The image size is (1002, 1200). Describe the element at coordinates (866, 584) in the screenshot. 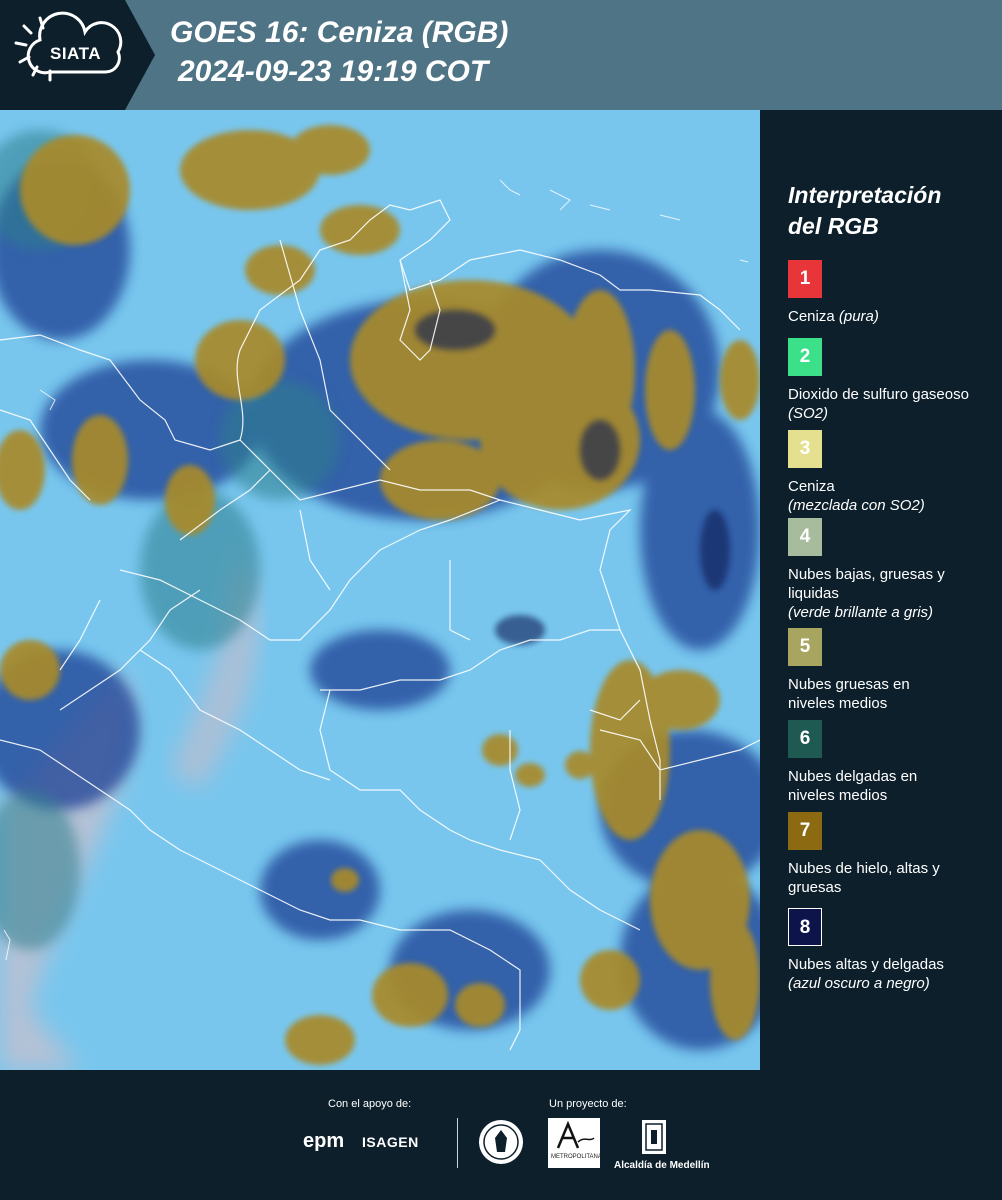

I see `legend-label-text: Nubes bajas, gruesas y liquidas` at that location.